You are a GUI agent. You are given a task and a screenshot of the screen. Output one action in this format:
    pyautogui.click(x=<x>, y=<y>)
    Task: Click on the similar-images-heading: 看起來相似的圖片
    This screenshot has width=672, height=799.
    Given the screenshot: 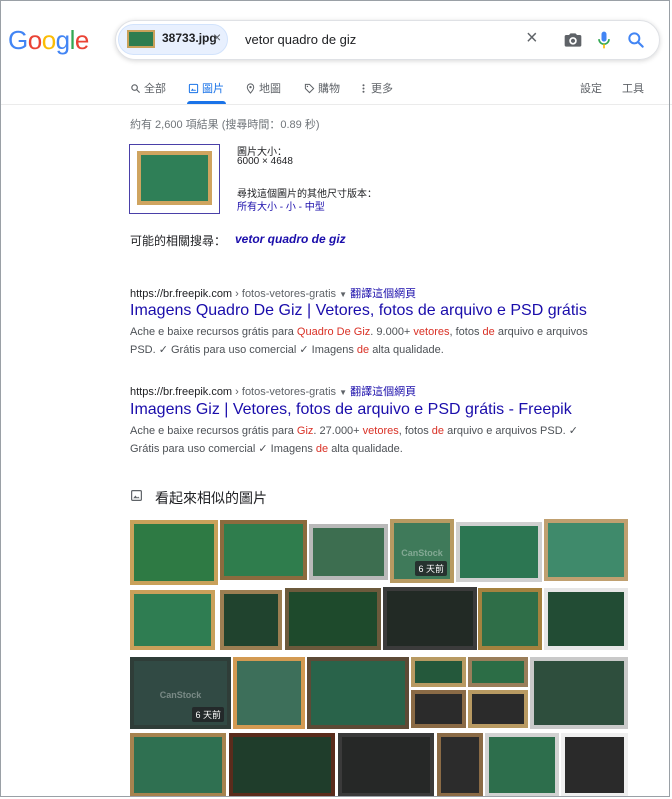 What is the action you would take?
    pyautogui.click(x=211, y=498)
    